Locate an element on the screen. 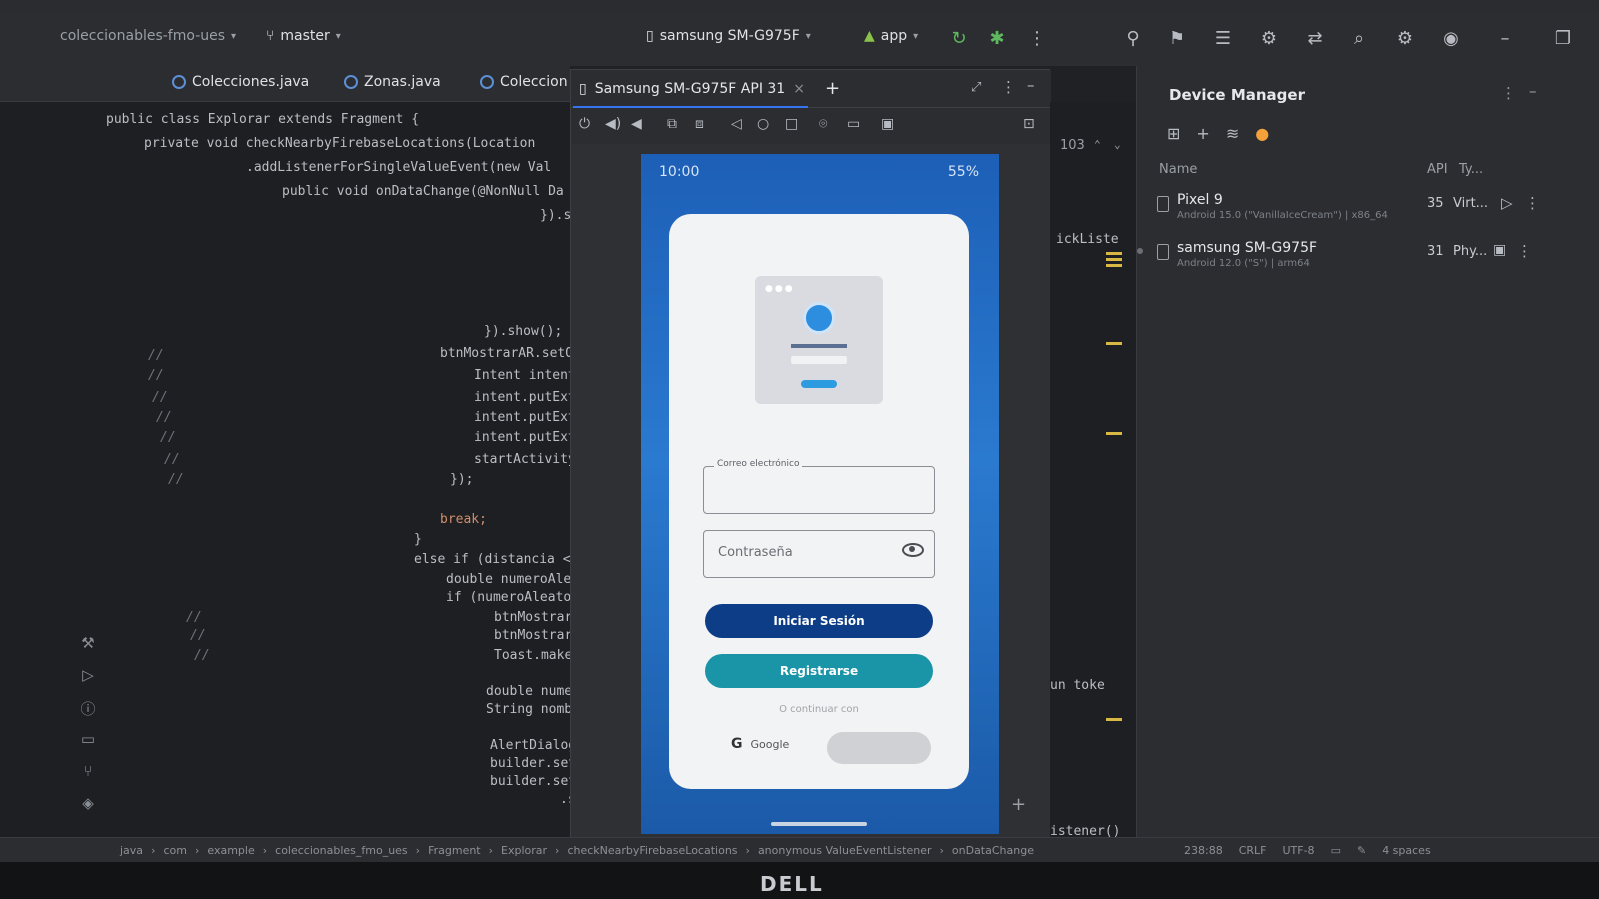 This screenshot has height=899, width=1599. column-name: Name is located at coordinates (1178, 169).